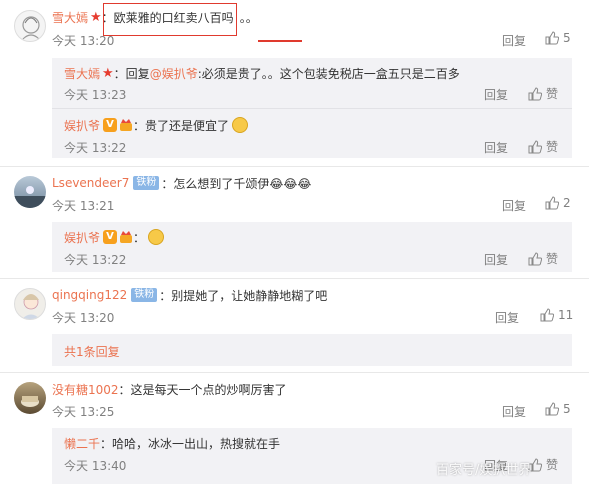 The image size is (589, 484). Describe the element at coordinates (484, 470) in the screenshot. I see `watermark: 百家号/娱扒世界` at that location.